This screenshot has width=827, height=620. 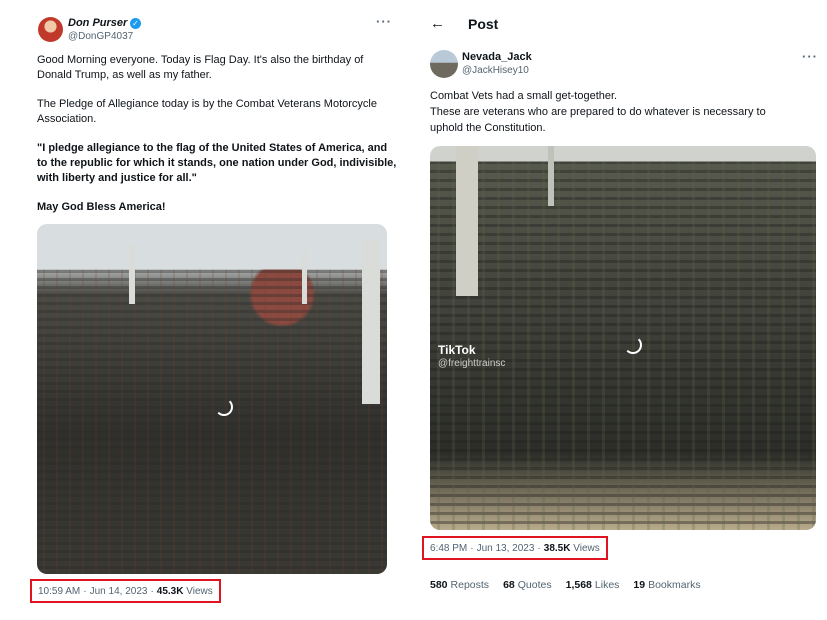 I want to click on timestamp-highlight: 10:59 AM · Jun 14, 2023 · 45.3K Views, so click(x=125, y=591).